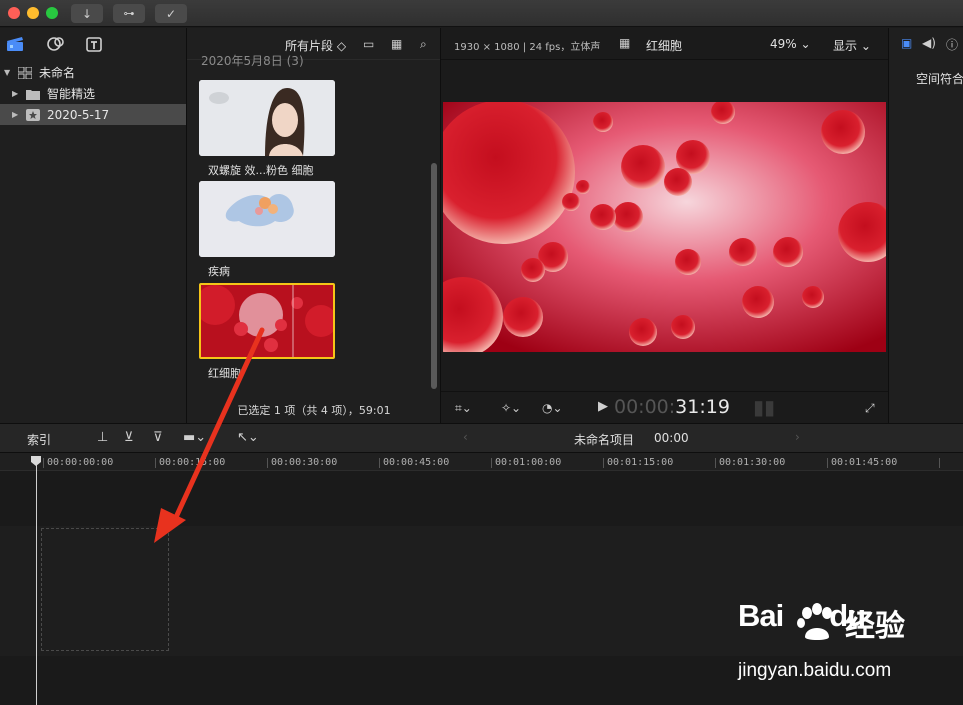  I want to click on photos-audio-button, so click(56, 44).